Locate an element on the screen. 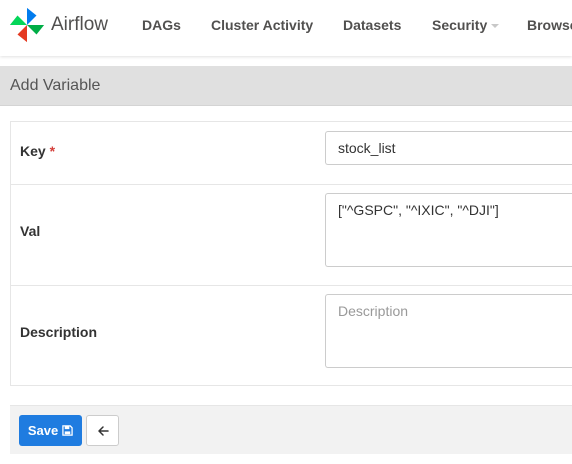 This screenshot has width=572, height=464. airflow-brand: Airflow is located at coordinates (58, 25).